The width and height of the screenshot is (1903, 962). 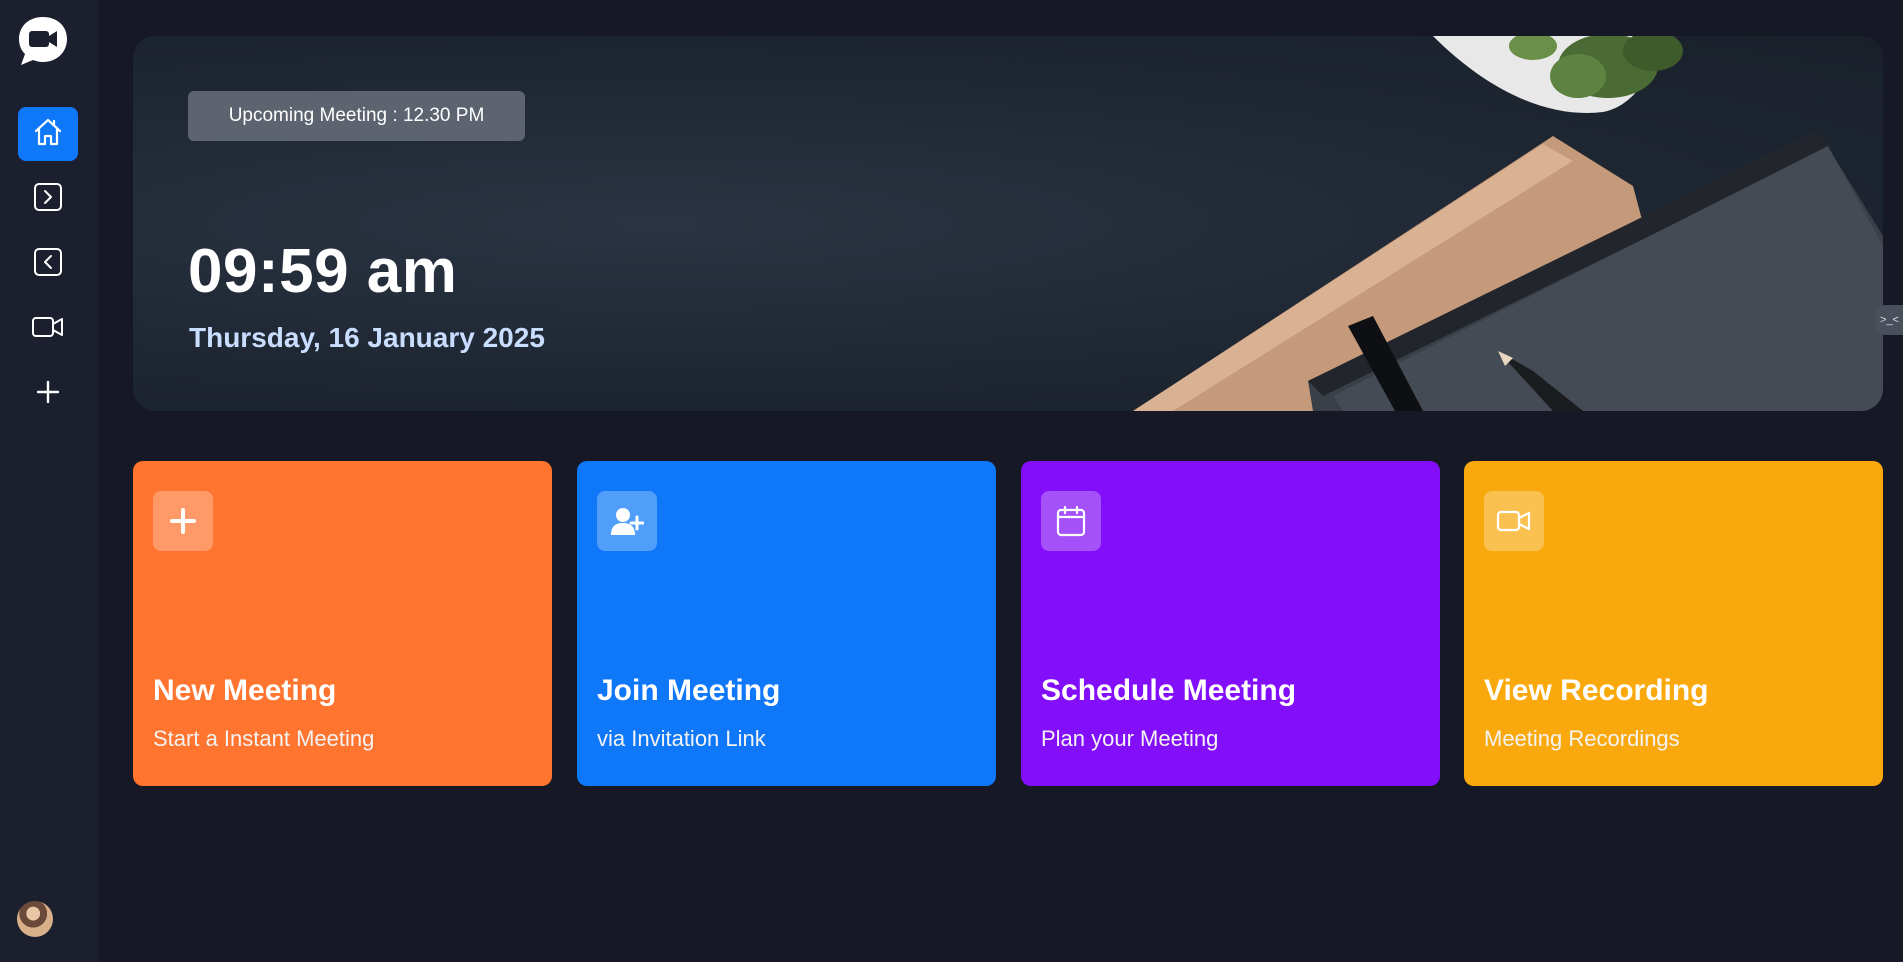 What do you see at coordinates (689, 690) in the screenshot?
I see `card-title: Join Meeting` at bounding box center [689, 690].